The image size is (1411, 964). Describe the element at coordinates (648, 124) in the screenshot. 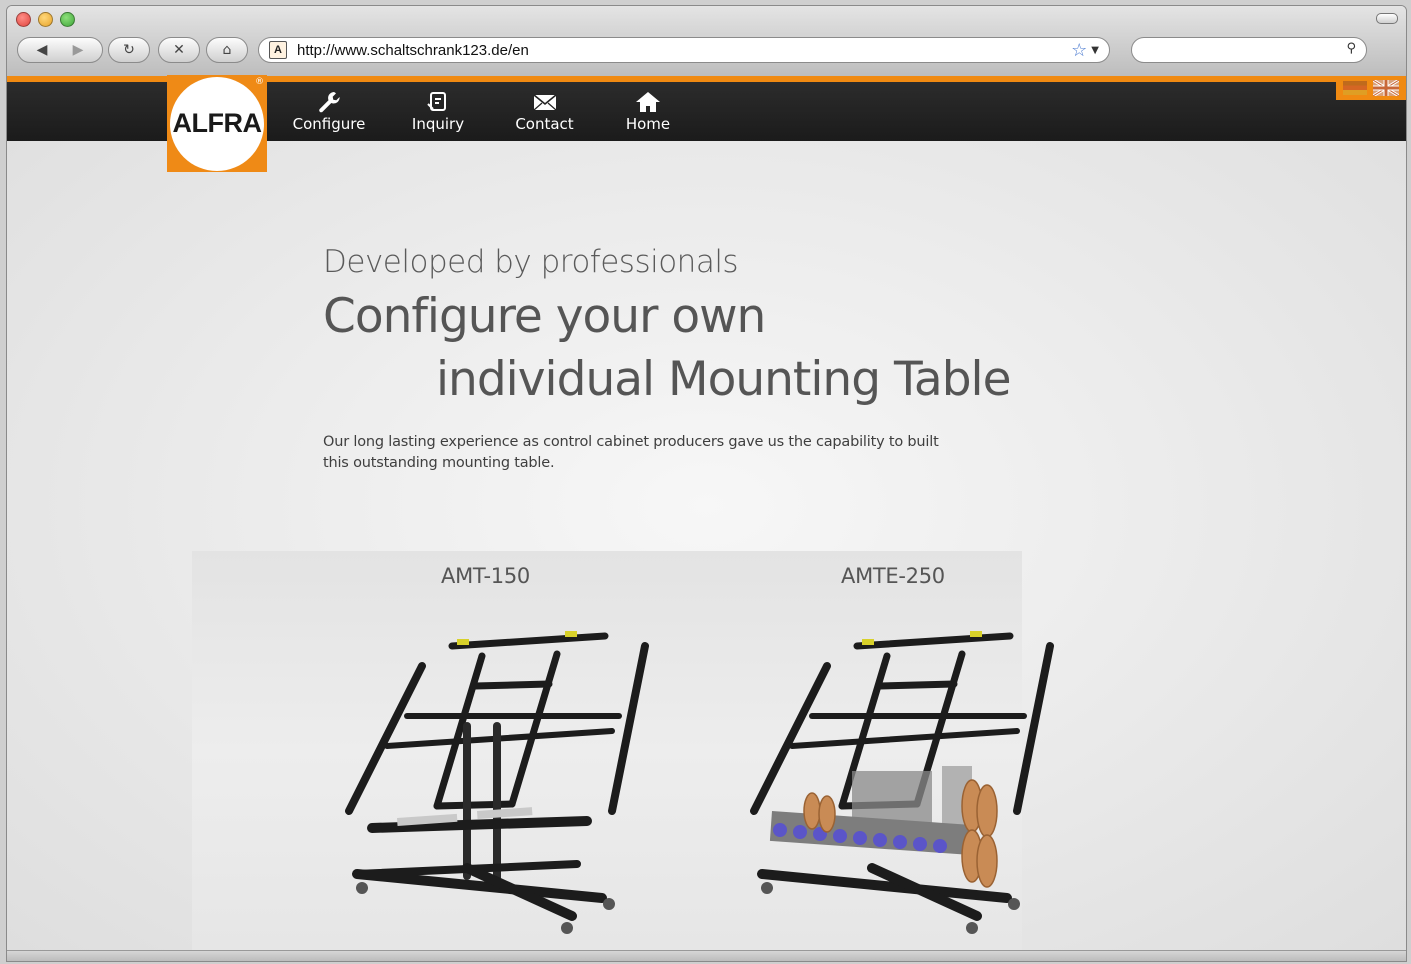

I see `nav-label: Home` at that location.